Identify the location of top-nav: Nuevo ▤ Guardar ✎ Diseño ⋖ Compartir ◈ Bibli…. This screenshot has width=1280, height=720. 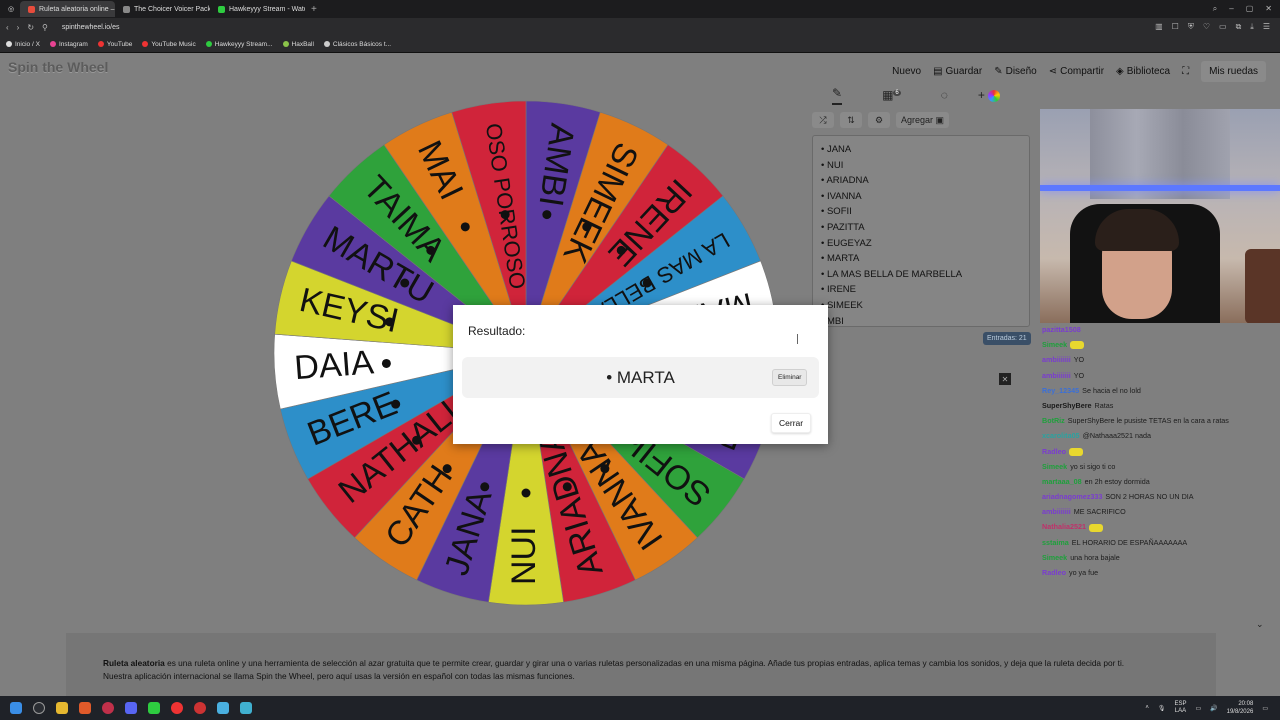
(1079, 71).